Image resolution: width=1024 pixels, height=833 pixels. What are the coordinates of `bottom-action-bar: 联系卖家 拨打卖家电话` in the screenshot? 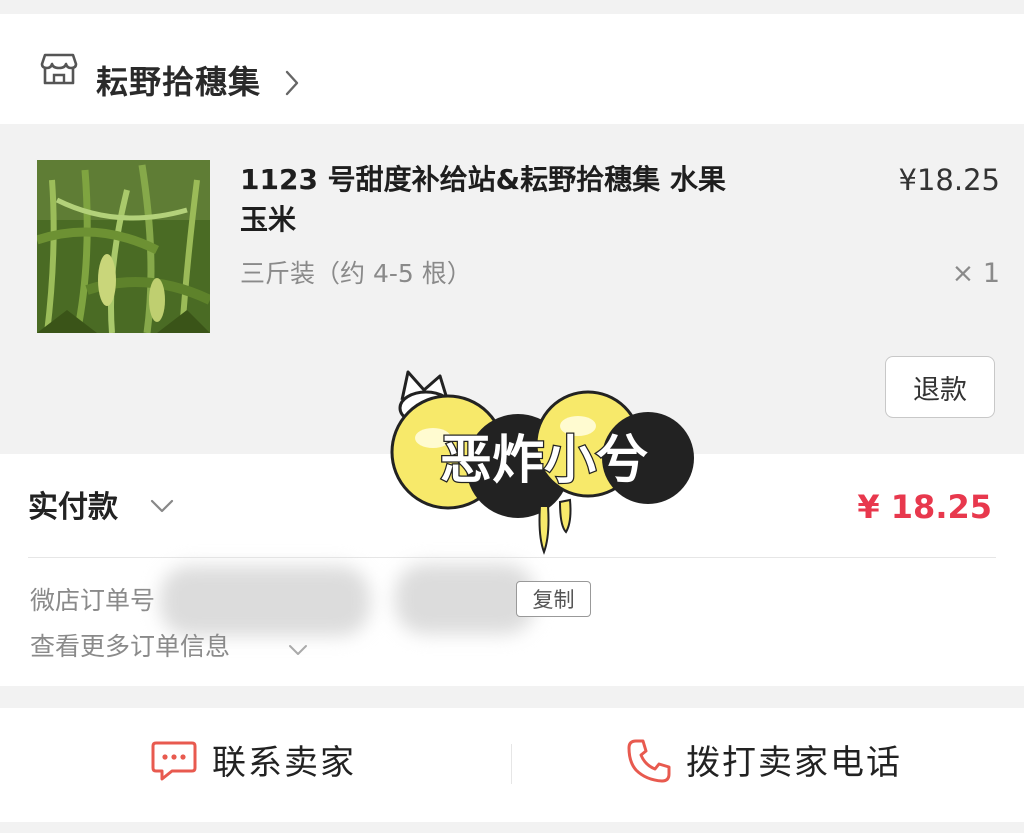 It's located at (512, 765).